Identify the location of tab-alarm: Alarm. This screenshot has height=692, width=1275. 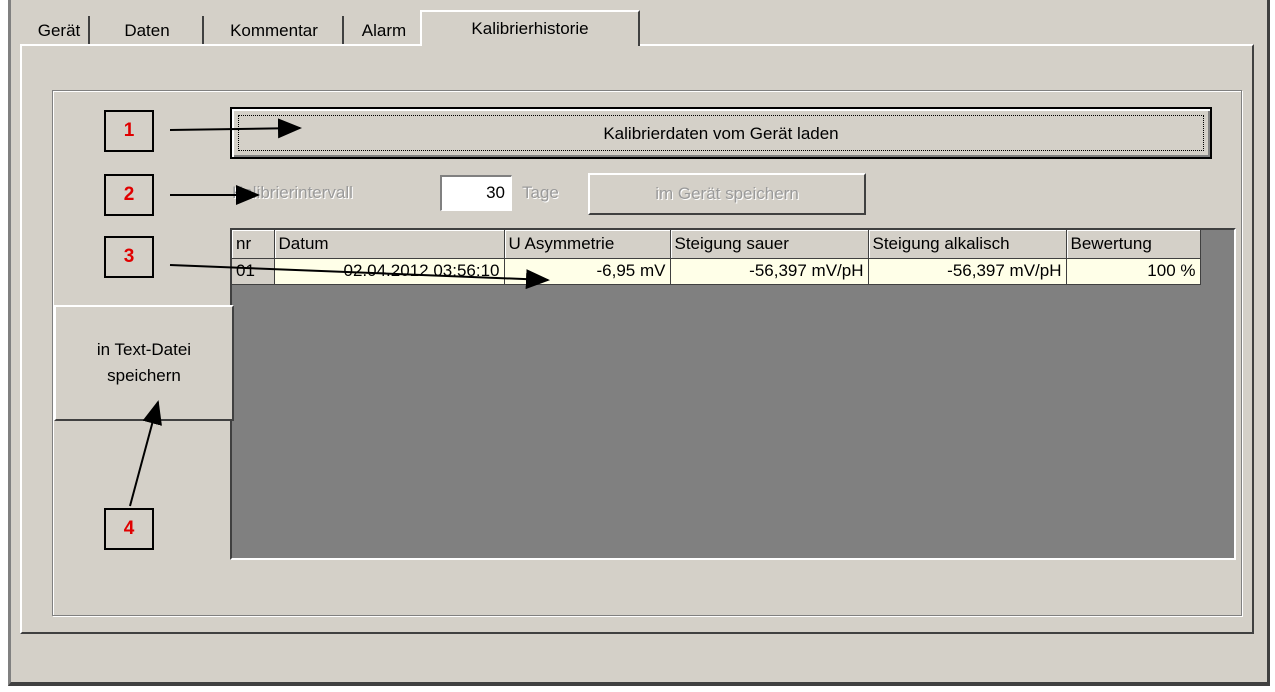
(384, 31).